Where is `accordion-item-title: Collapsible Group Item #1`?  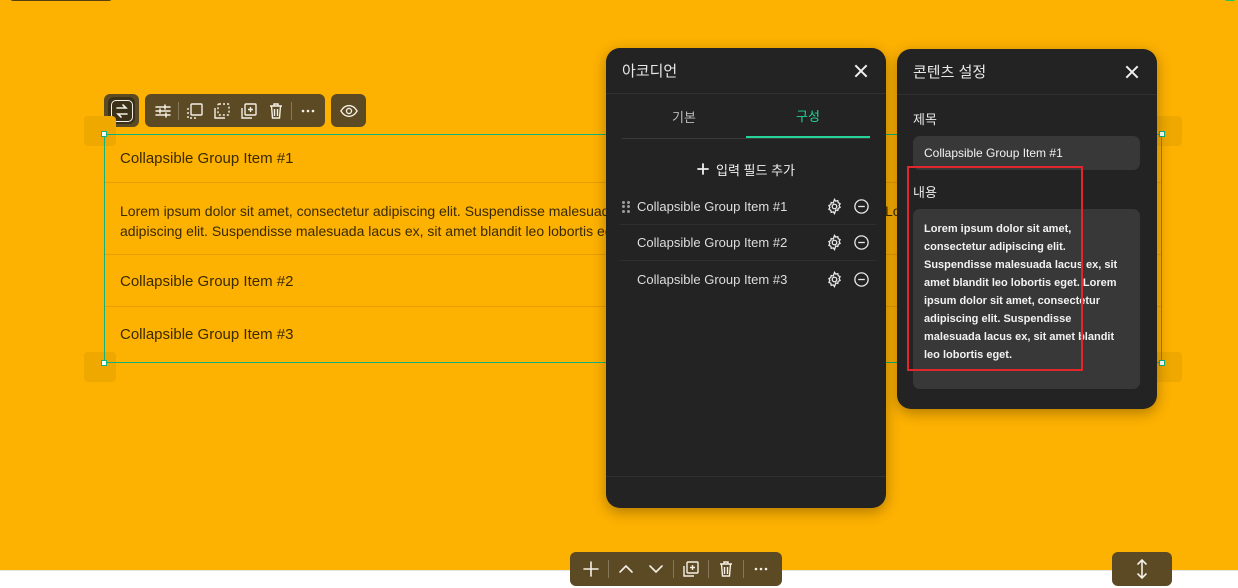 accordion-item-title: Collapsible Group Item #1 is located at coordinates (207, 158).